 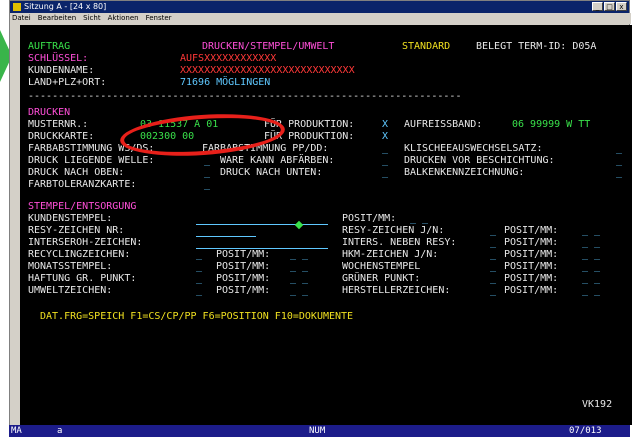 What do you see at coordinates (493, 255) in the screenshot?
I see `hkm-jn-field: _` at bounding box center [493, 255].